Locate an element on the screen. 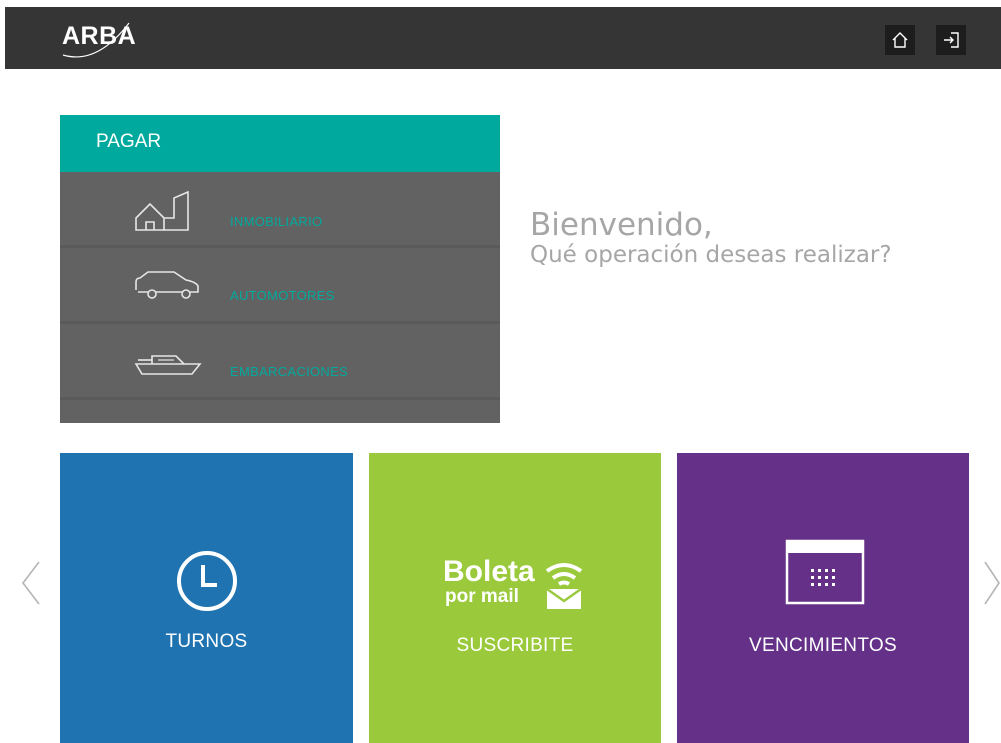 The height and width of the screenshot is (743, 1001). carousel-prev-arrow is located at coordinates (31, 583).